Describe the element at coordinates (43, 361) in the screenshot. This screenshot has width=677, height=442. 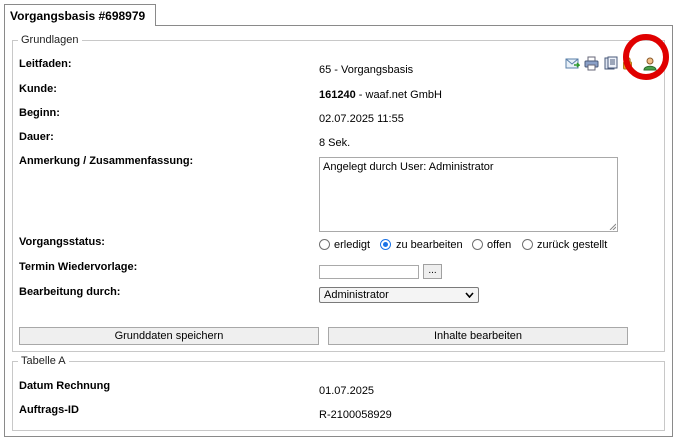
I see `tabelle-legend: Tabelle A` at that location.